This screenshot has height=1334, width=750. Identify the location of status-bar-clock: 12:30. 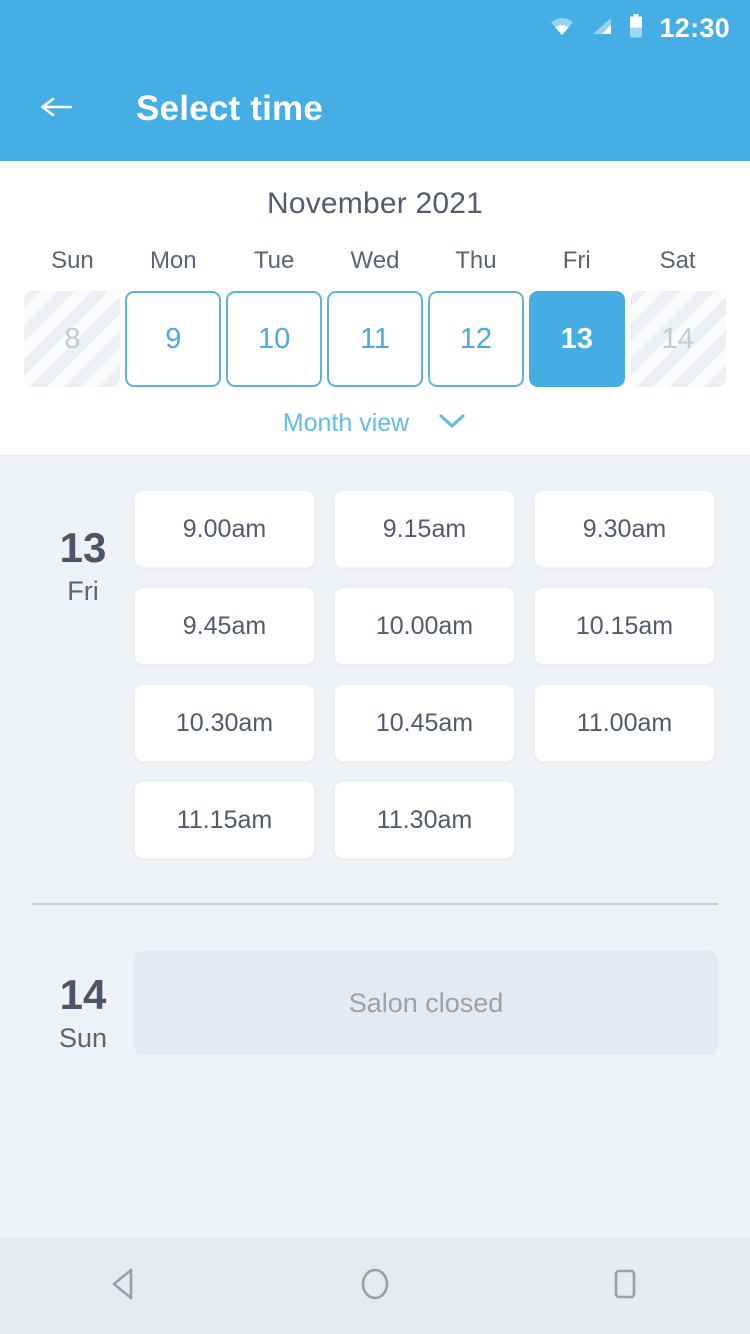
(694, 28).